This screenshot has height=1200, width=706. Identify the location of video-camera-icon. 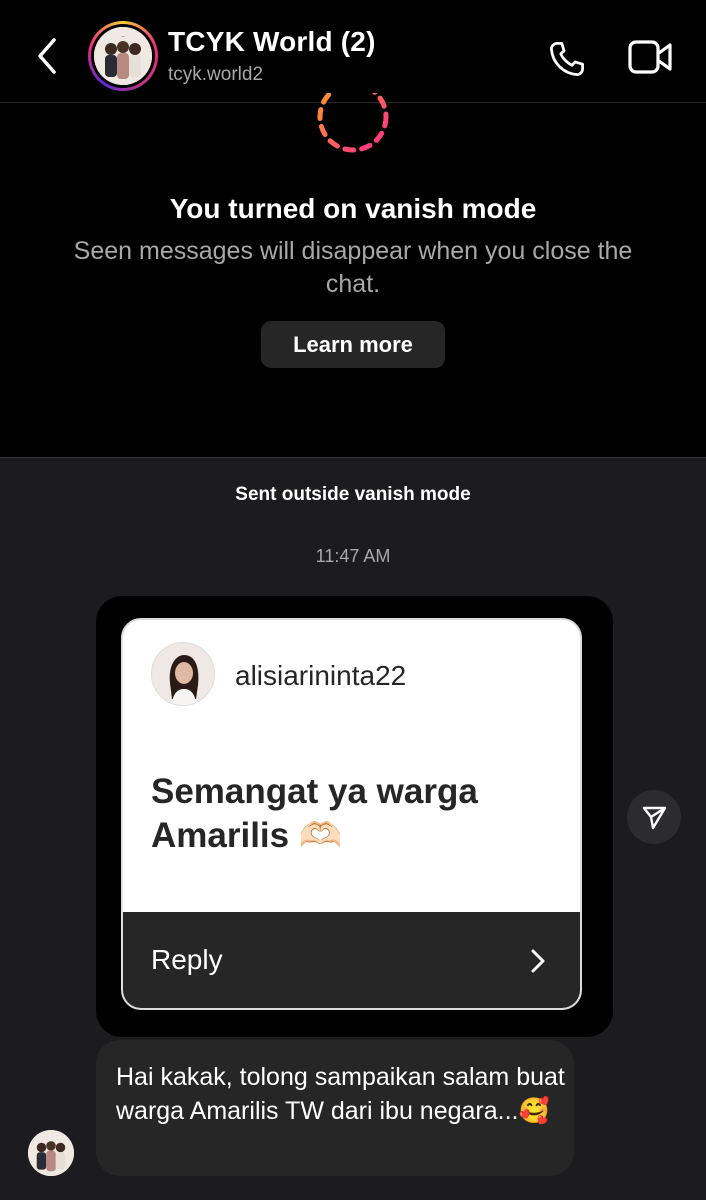
(650, 57).